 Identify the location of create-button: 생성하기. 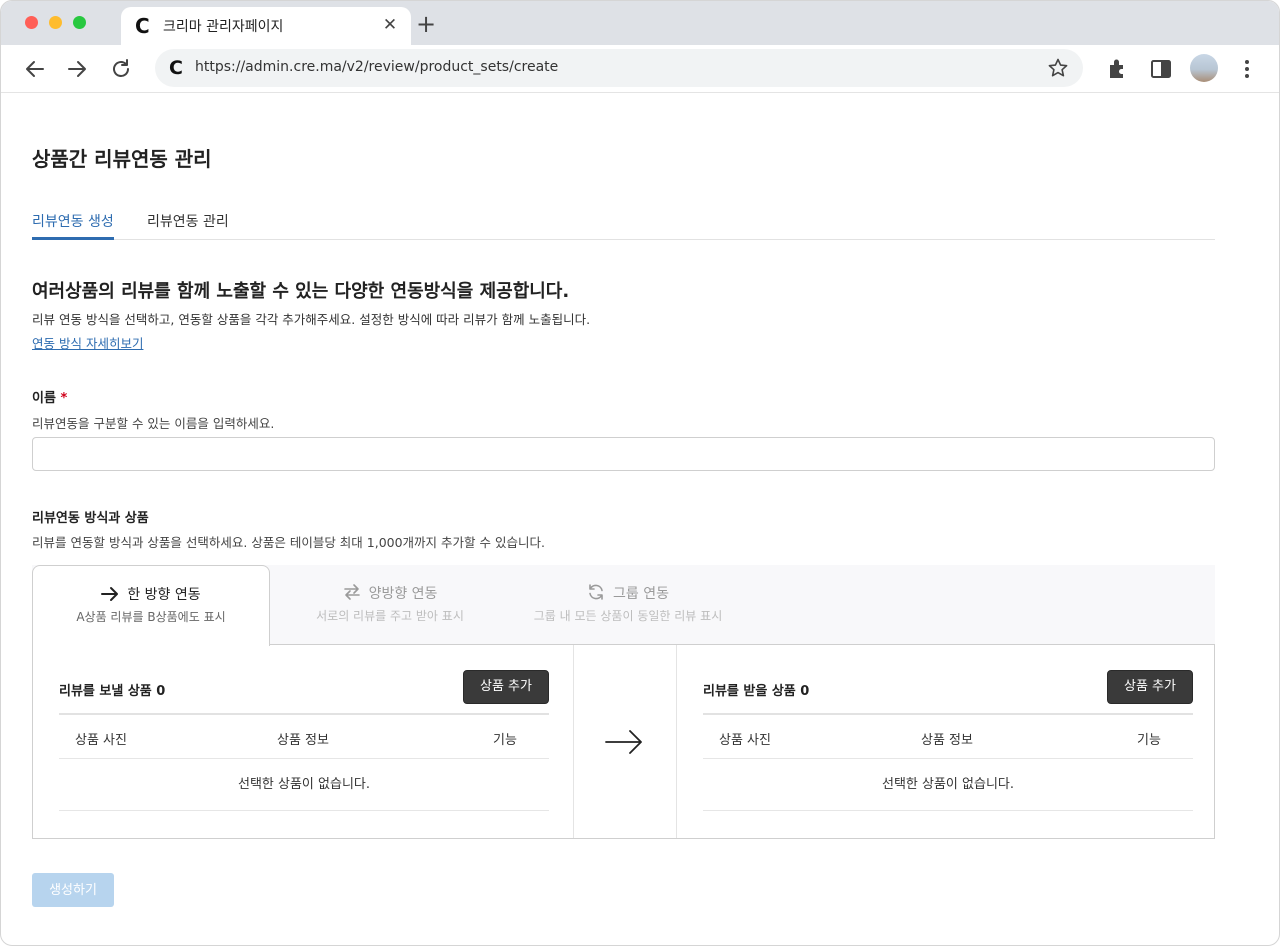
(73, 890).